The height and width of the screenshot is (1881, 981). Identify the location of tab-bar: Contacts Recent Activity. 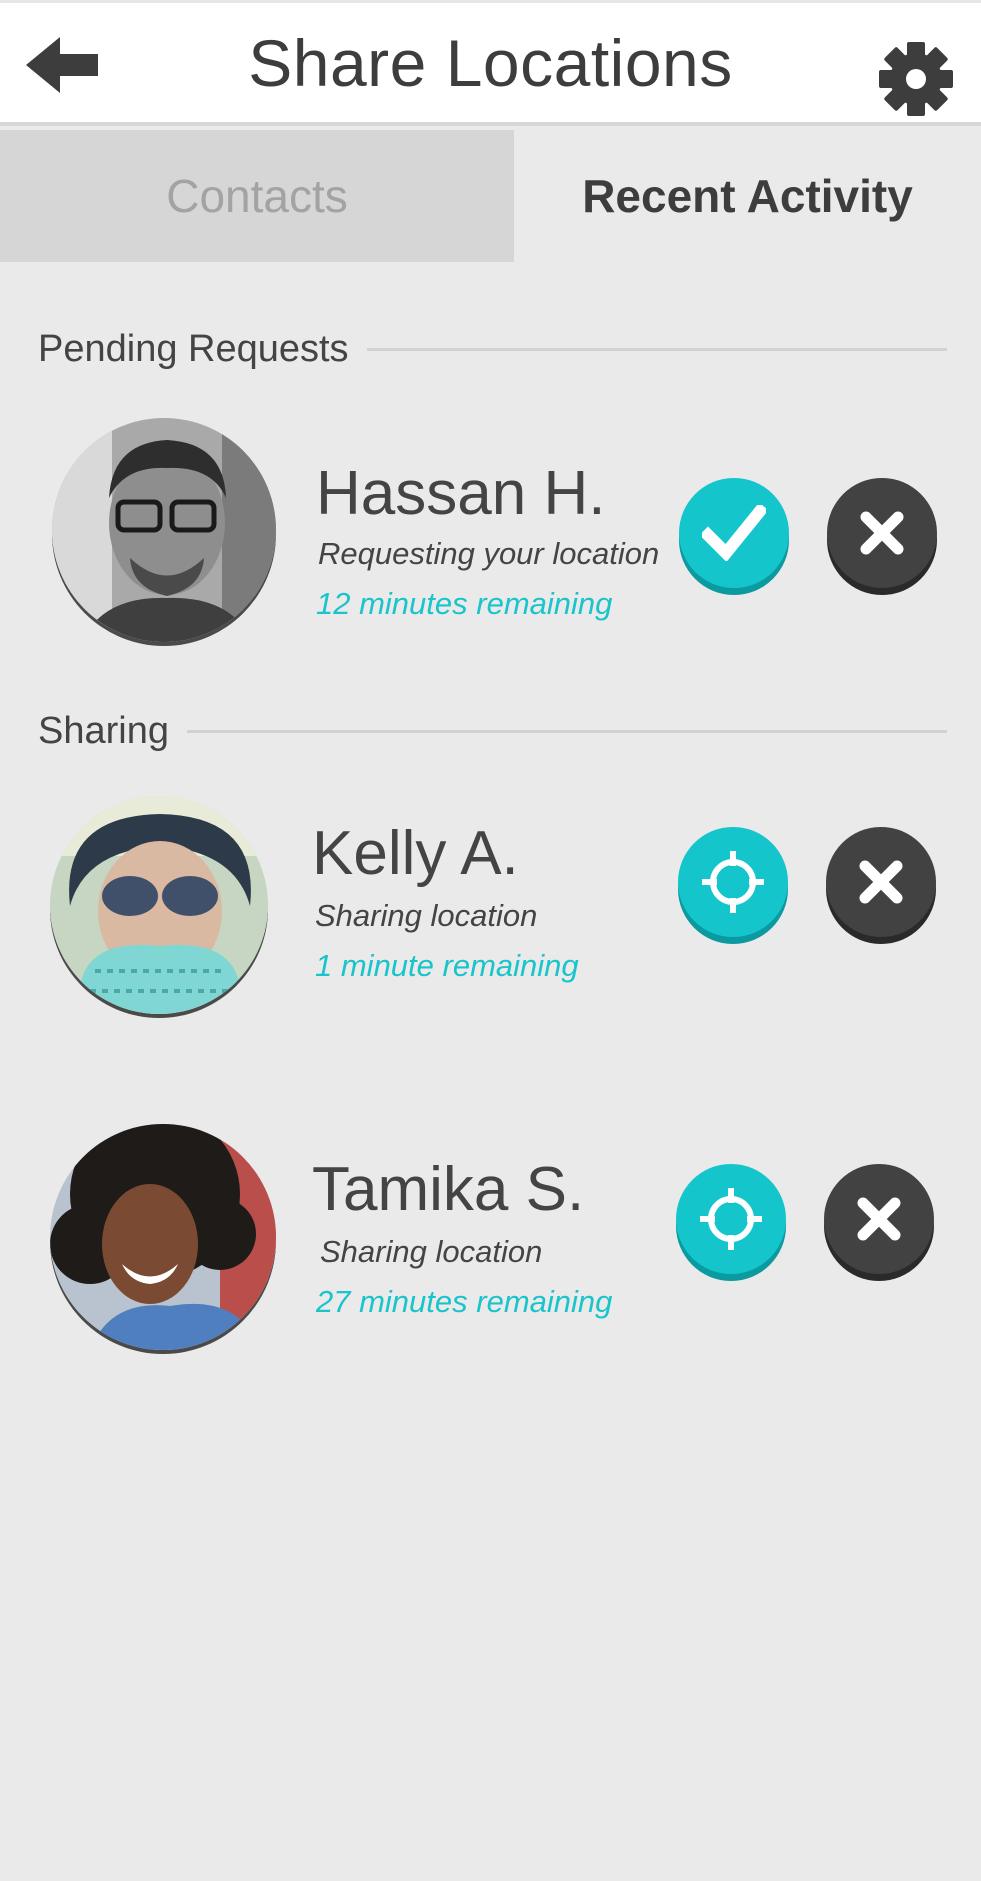
(490, 196).